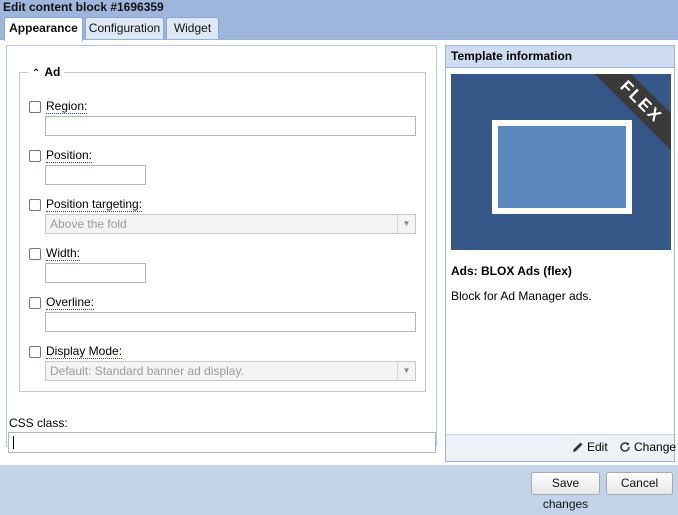 Image resolution: width=678 pixels, height=515 pixels. What do you see at coordinates (511, 271) in the screenshot?
I see `template-name: Ads: BLOX Ads (flex)` at bounding box center [511, 271].